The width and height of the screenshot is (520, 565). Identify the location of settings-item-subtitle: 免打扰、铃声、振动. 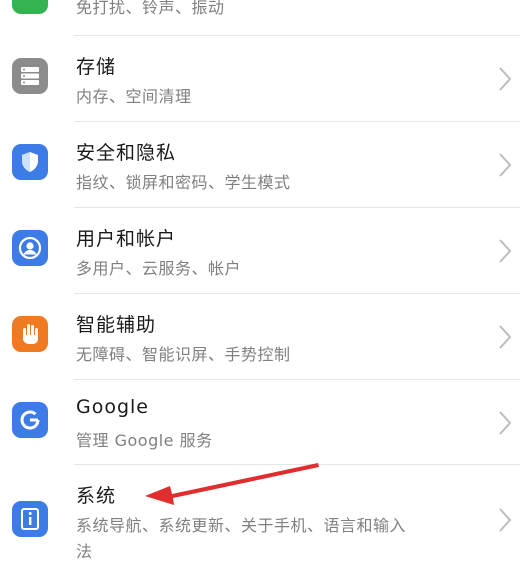
(150, 8).